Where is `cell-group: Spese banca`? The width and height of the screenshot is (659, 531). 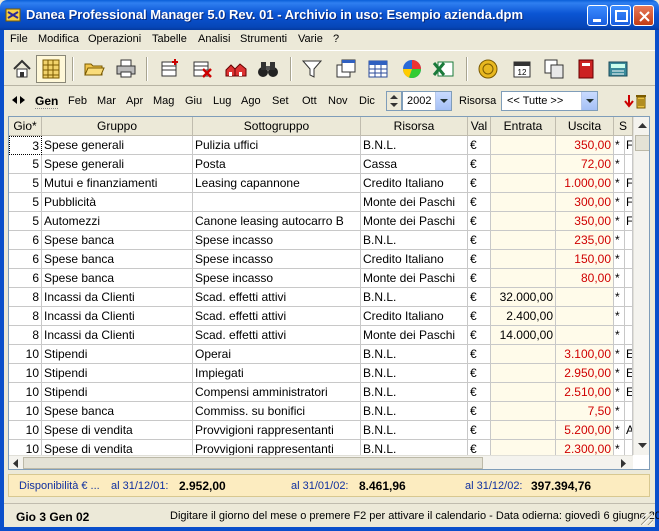
cell-group: Spese banca is located at coordinates (117, 240).